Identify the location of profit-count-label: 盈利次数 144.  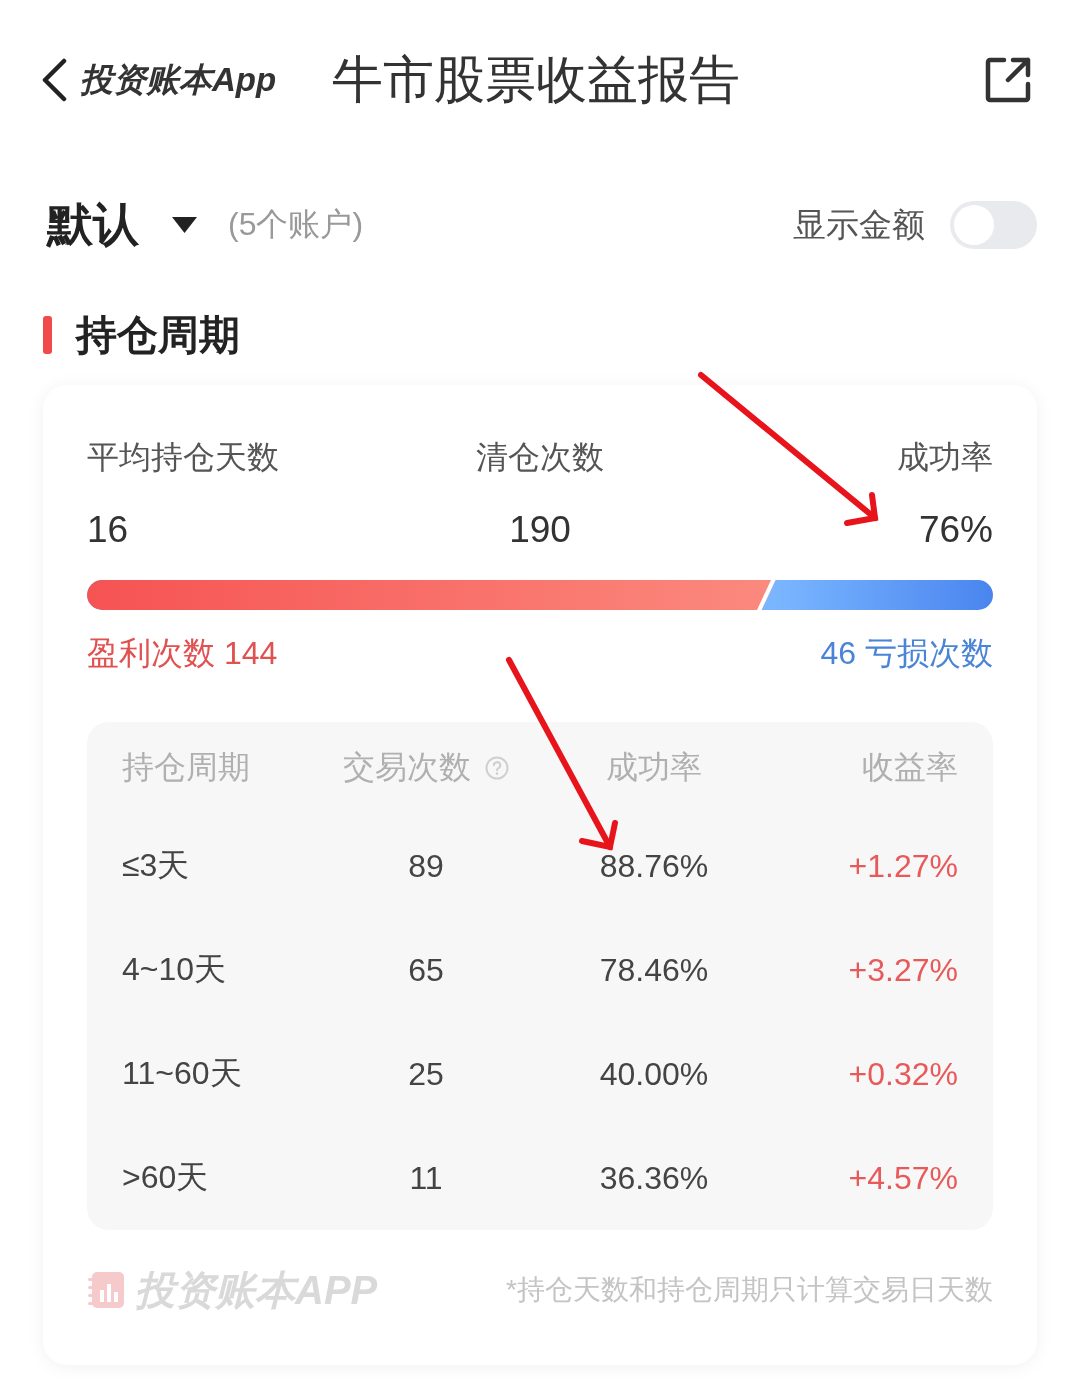
(182, 653).